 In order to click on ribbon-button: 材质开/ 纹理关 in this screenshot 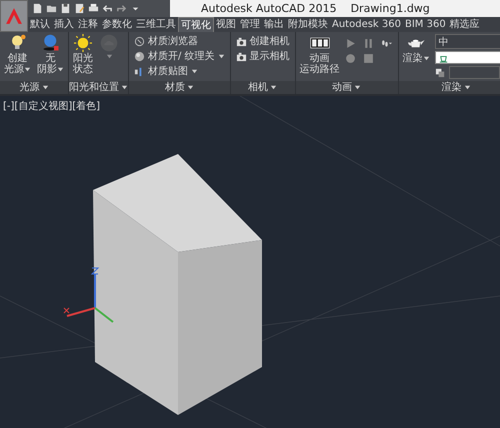, I will do `click(179, 56)`.